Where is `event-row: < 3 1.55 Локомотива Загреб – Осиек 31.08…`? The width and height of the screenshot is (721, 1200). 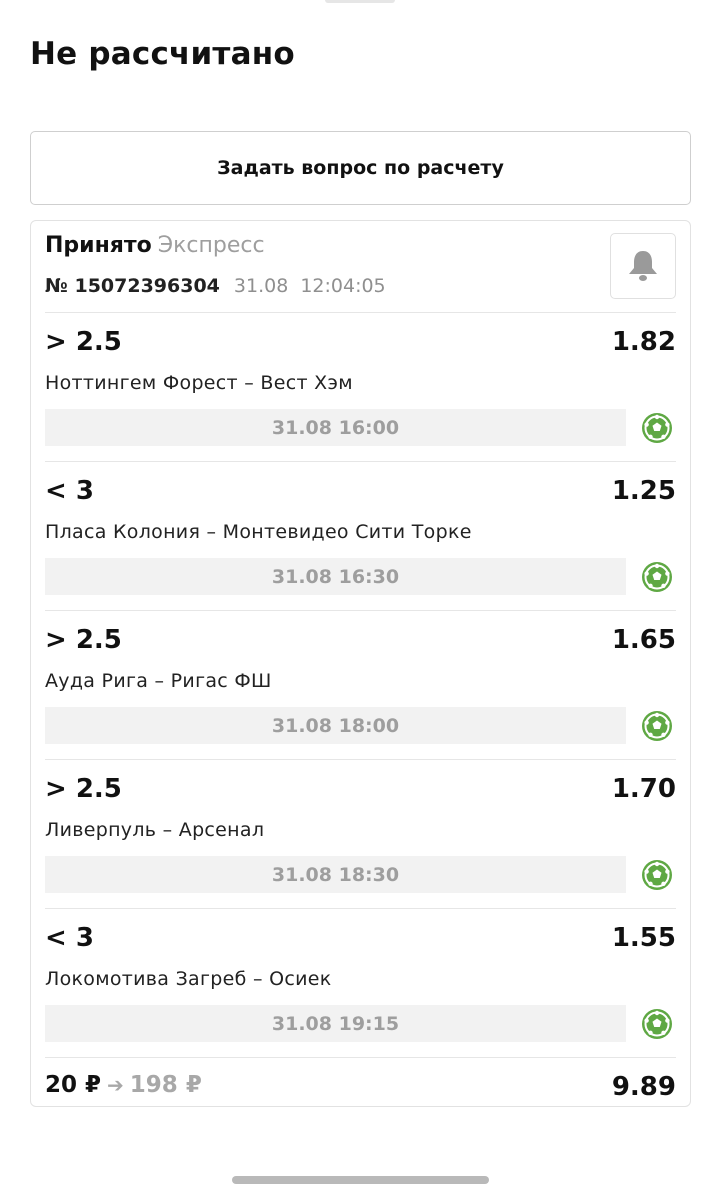 event-row: < 3 1.55 Локомотива Загреб – Осиек 31.08… is located at coordinates (360, 983).